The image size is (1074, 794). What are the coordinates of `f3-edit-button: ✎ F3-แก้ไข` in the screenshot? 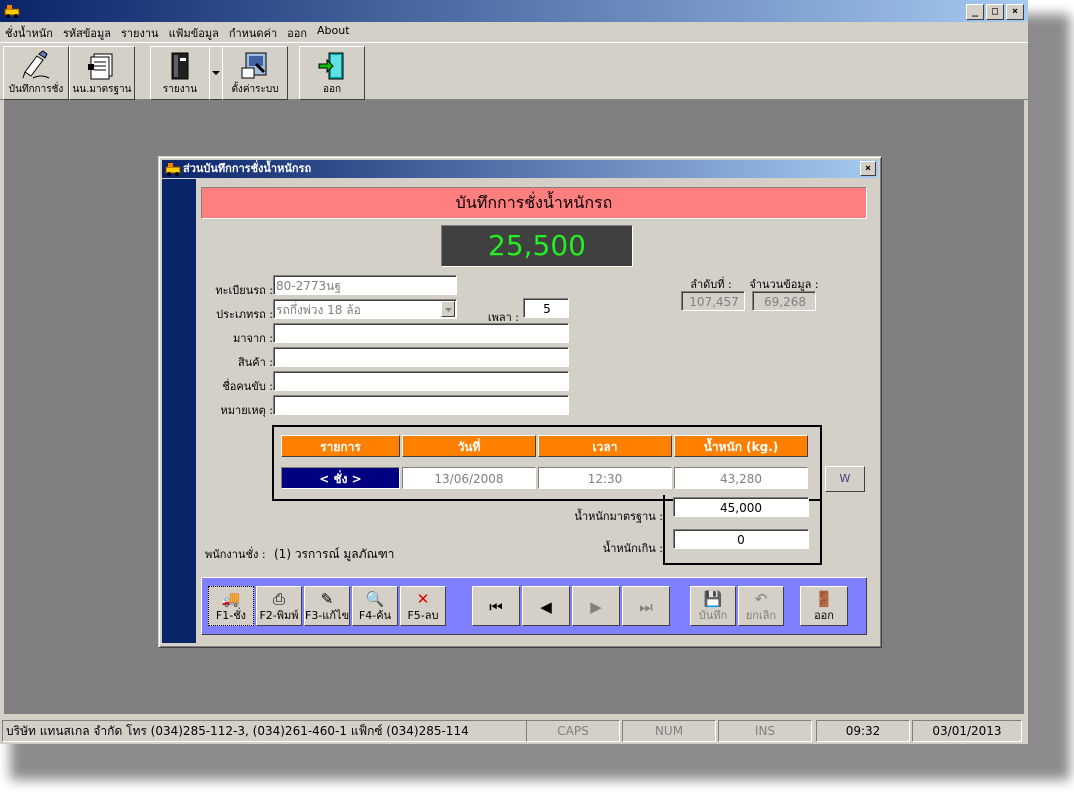 It's located at (327, 606).